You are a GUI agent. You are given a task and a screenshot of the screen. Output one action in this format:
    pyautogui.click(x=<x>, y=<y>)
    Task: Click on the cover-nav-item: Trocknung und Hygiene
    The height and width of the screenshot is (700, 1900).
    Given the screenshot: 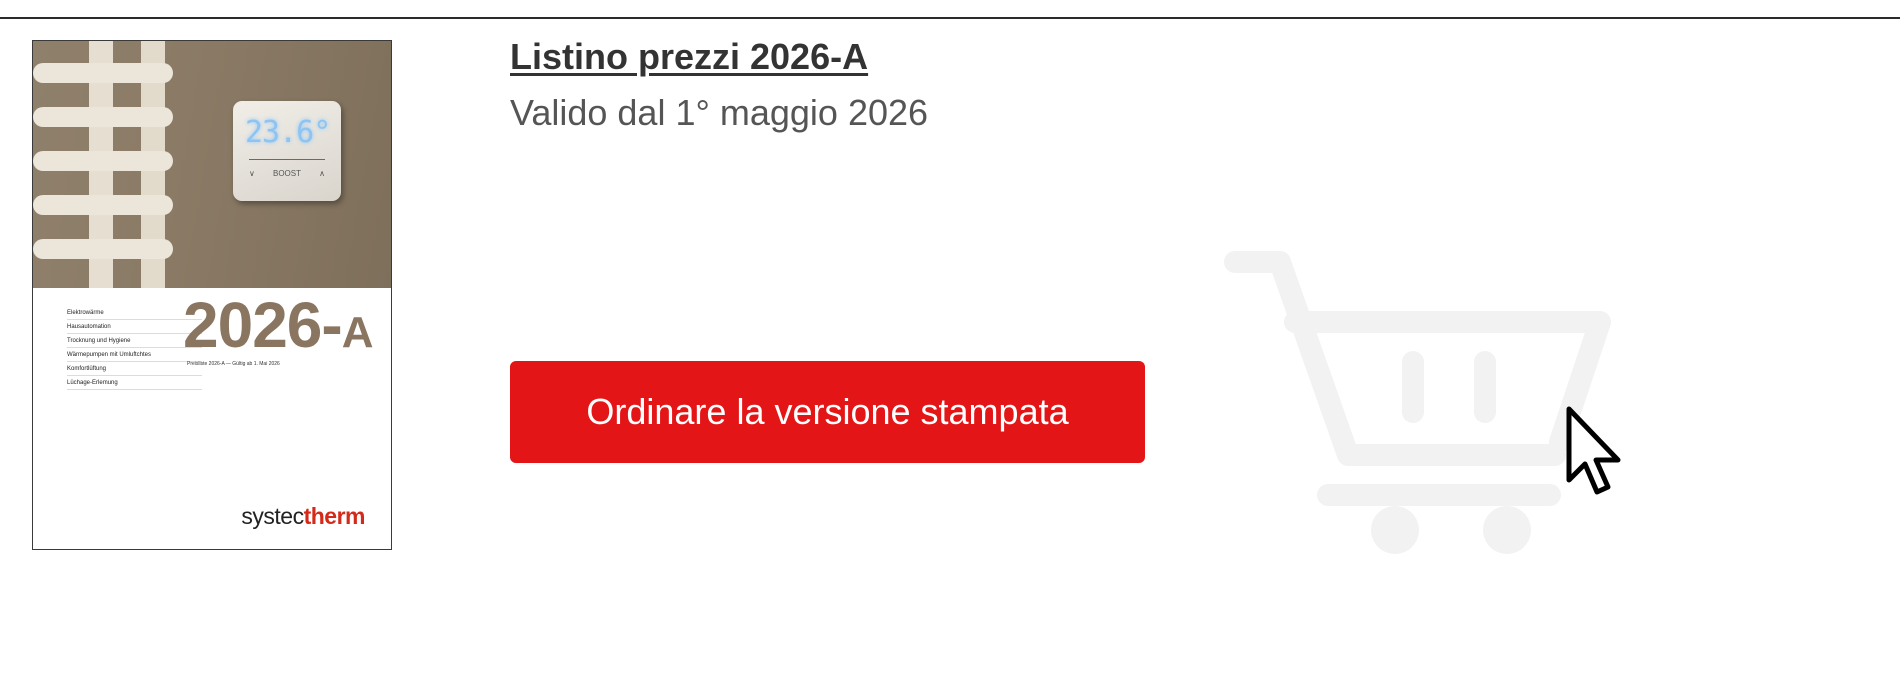 What is the action you would take?
    pyautogui.click(x=134, y=341)
    